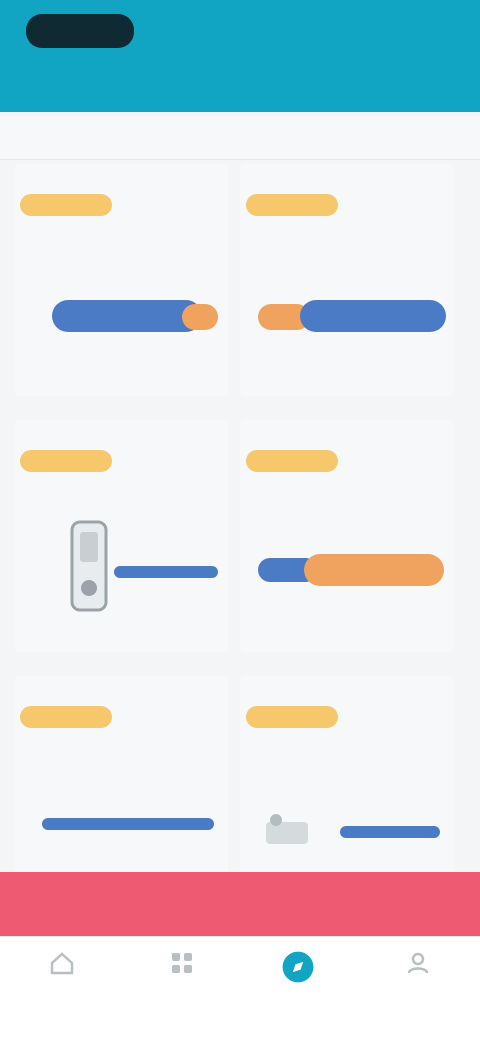 The width and height of the screenshot is (480, 1040). I want to click on tab-profile, so click(418, 984).